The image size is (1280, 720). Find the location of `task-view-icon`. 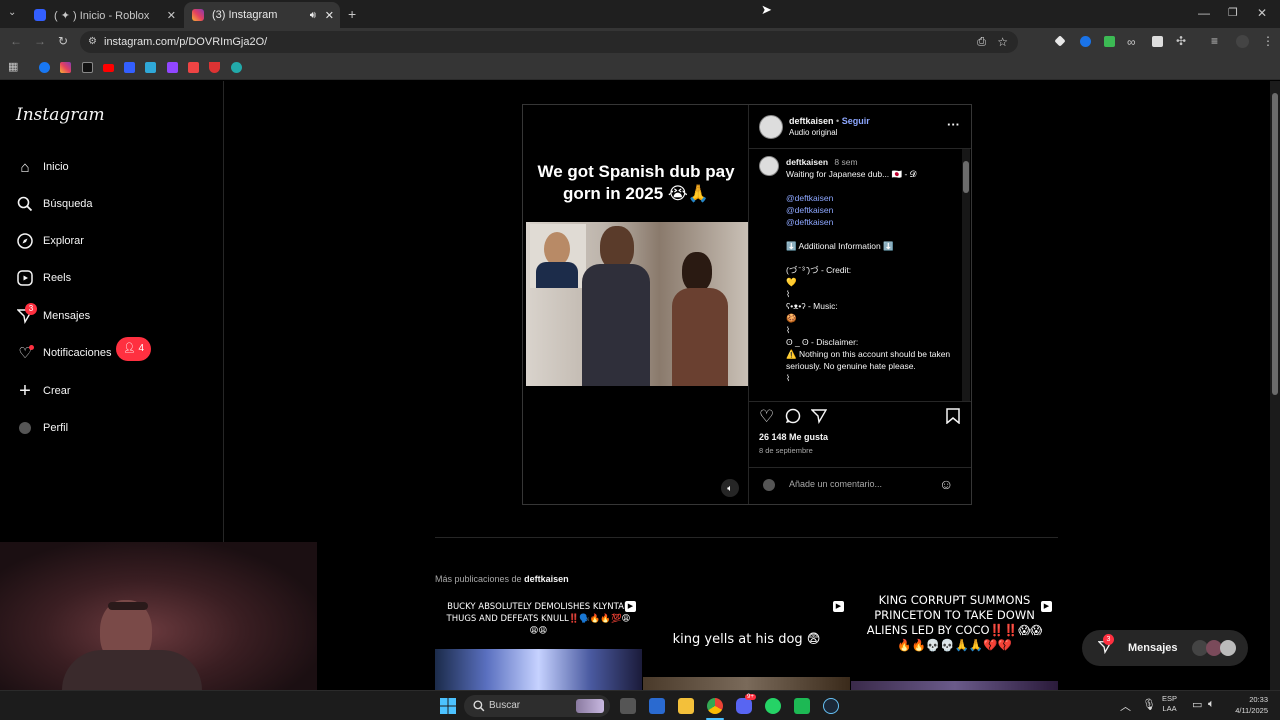

task-view-icon is located at coordinates (628, 706).